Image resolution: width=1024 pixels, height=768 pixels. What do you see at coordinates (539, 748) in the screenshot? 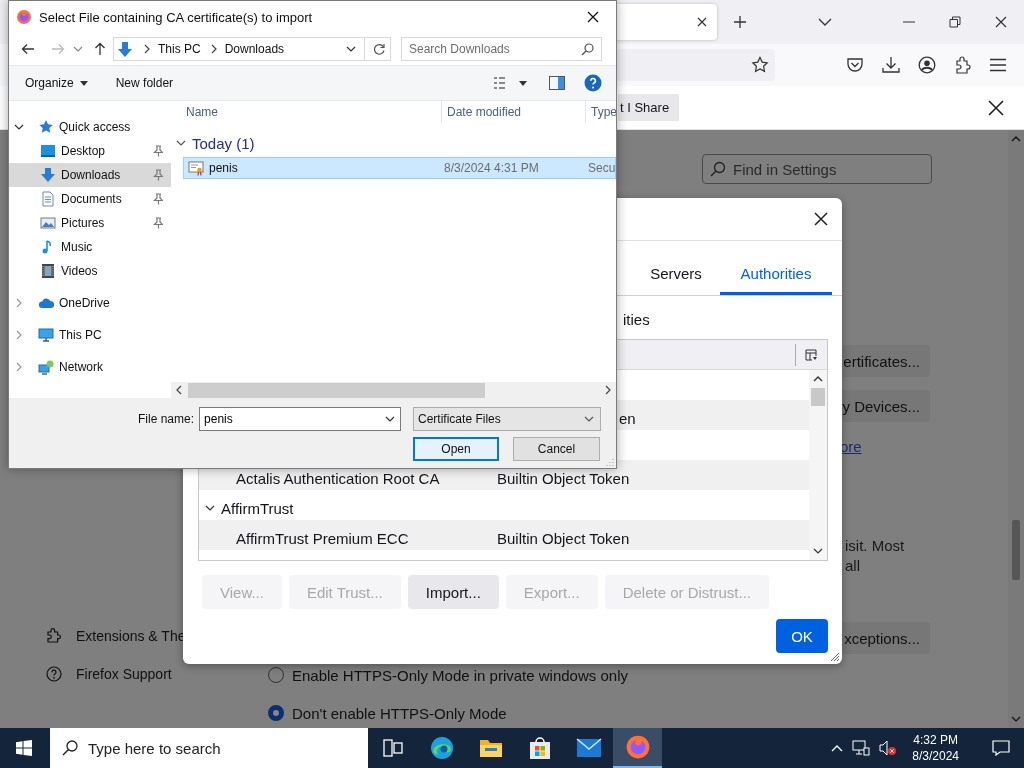
I see `store-bag-icon` at bounding box center [539, 748].